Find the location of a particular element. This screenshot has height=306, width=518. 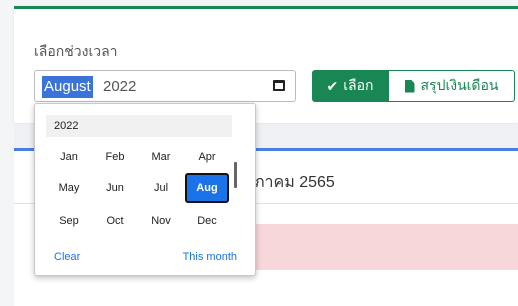

month-segment: August is located at coordinates (67, 87).